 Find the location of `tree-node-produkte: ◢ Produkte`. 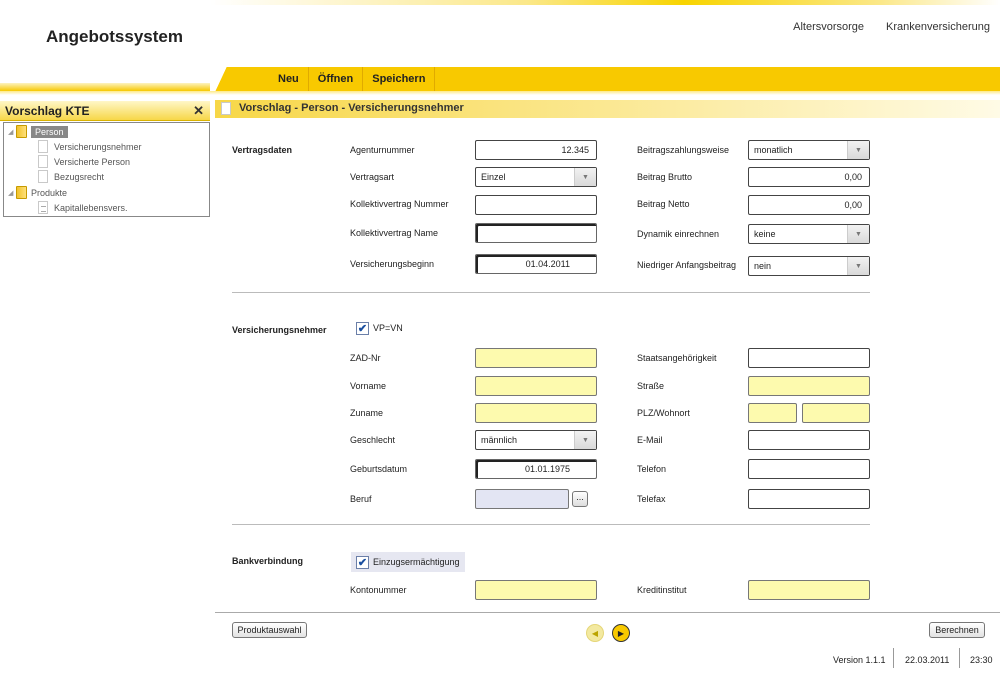

tree-node-produkte: ◢ Produkte is located at coordinates (37, 192).